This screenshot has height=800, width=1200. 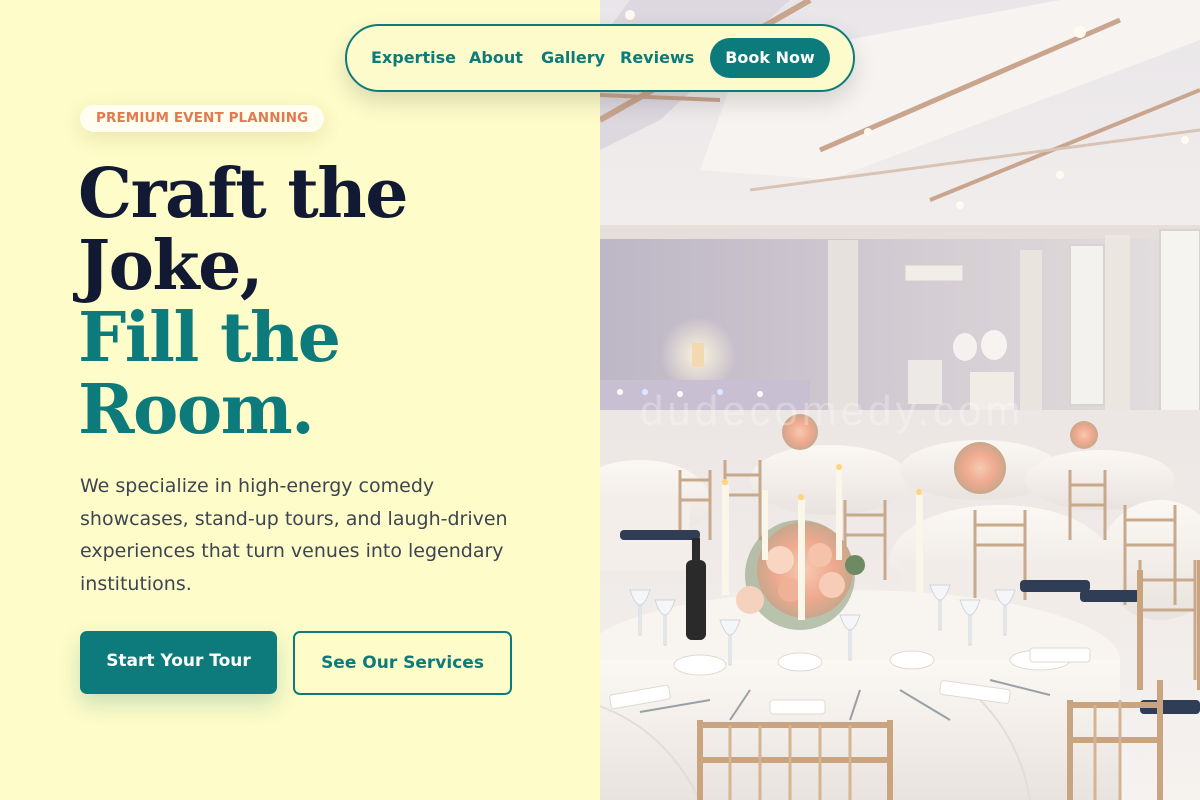 What do you see at coordinates (832, 410) in the screenshot?
I see `image-watermark: dudecomedy.com` at bounding box center [832, 410].